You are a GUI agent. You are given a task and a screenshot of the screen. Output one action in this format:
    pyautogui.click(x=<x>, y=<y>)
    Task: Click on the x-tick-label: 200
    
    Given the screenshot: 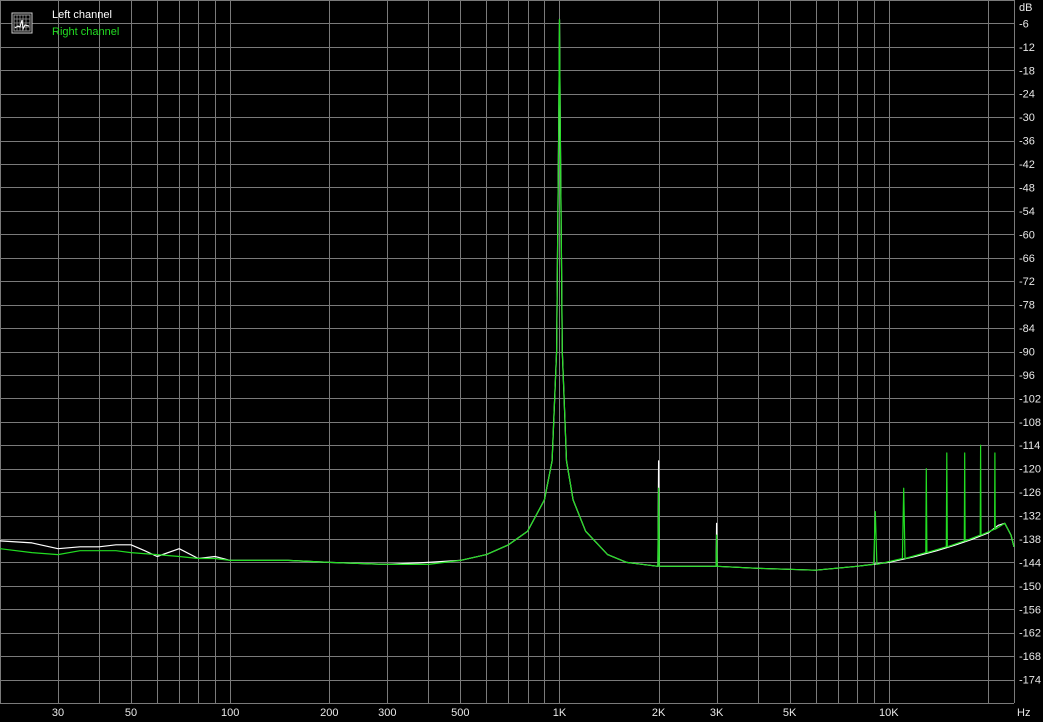 What is the action you would take?
    pyautogui.click(x=329, y=713)
    